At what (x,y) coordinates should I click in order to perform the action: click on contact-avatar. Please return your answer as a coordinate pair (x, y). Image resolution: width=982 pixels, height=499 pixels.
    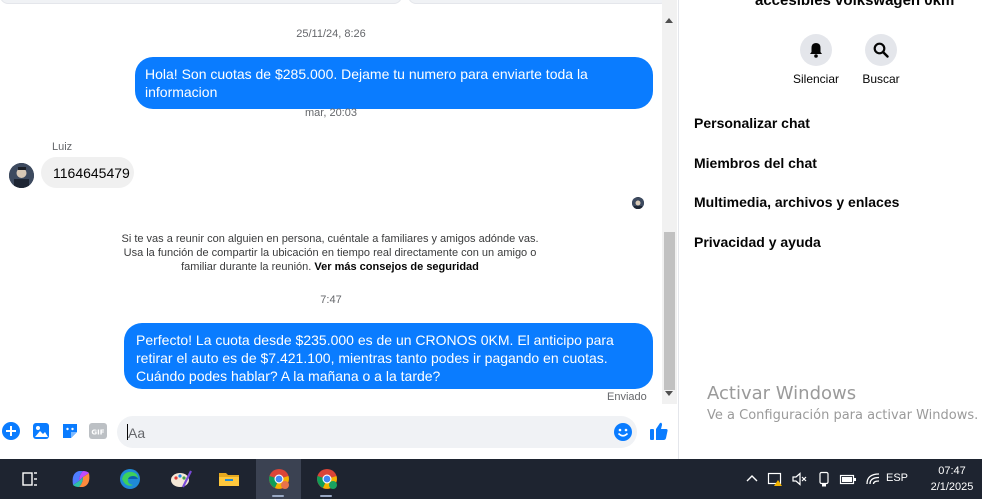
    Looking at the image, I should click on (21, 175).